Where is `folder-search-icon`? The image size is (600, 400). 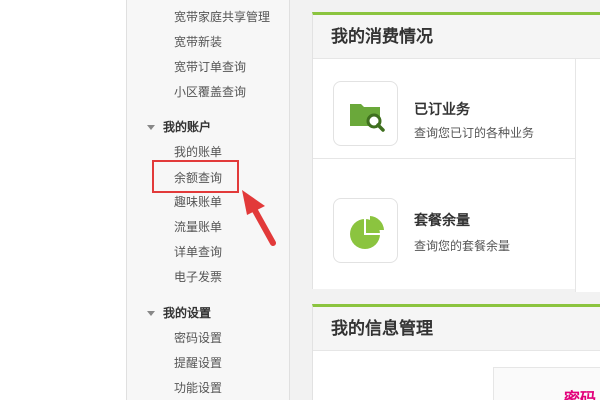
folder-search-icon is located at coordinates (365, 113).